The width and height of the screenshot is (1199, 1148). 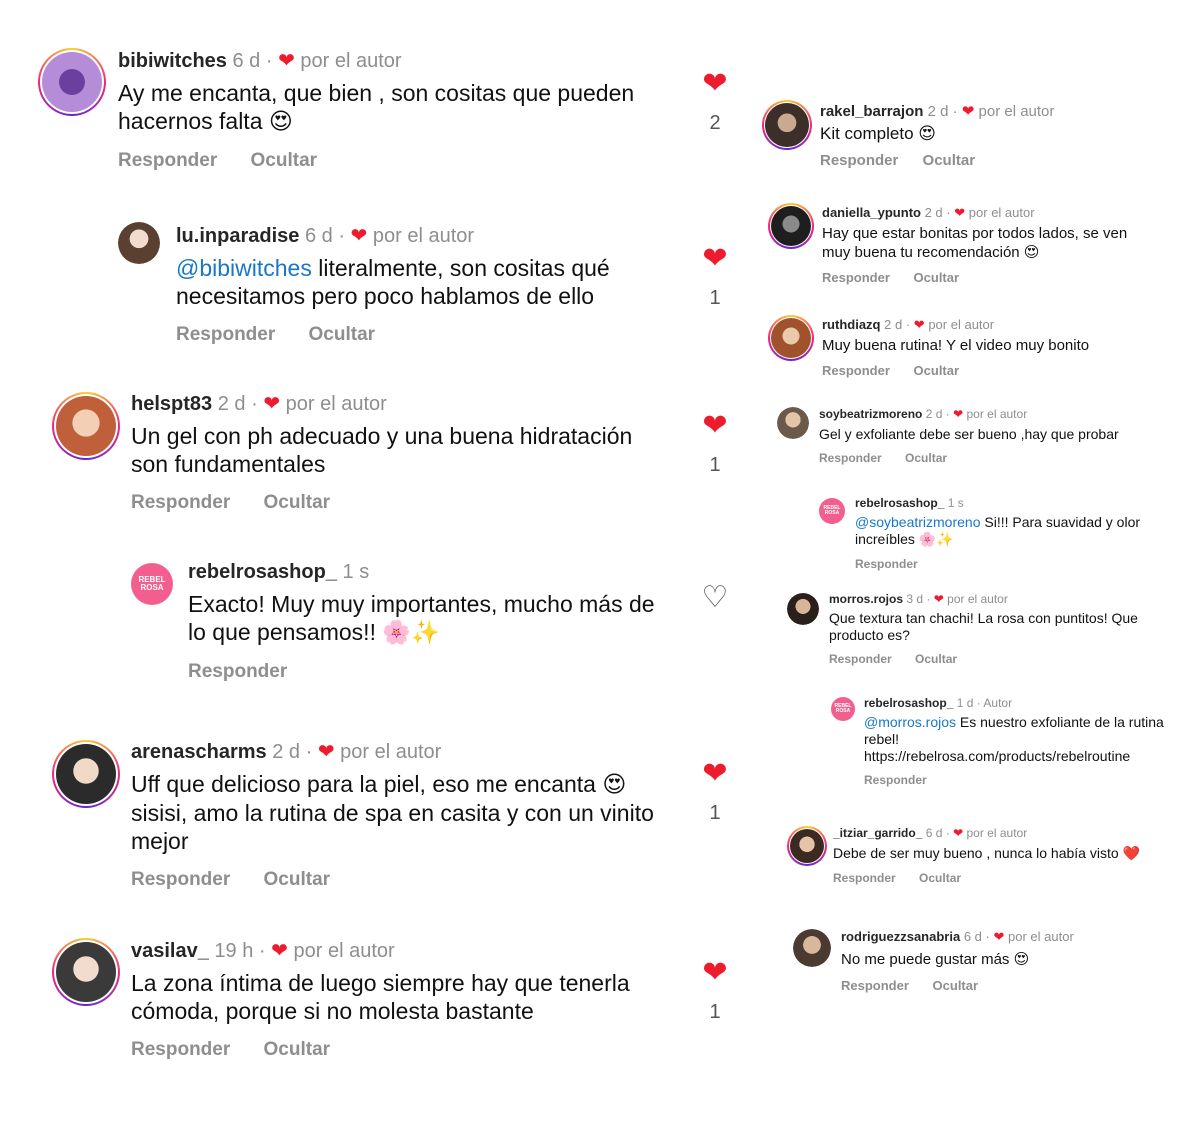 What do you see at coordinates (244, 268) in the screenshot?
I see `mention-link: @bibiwitches` at bounding box center [244, 268].